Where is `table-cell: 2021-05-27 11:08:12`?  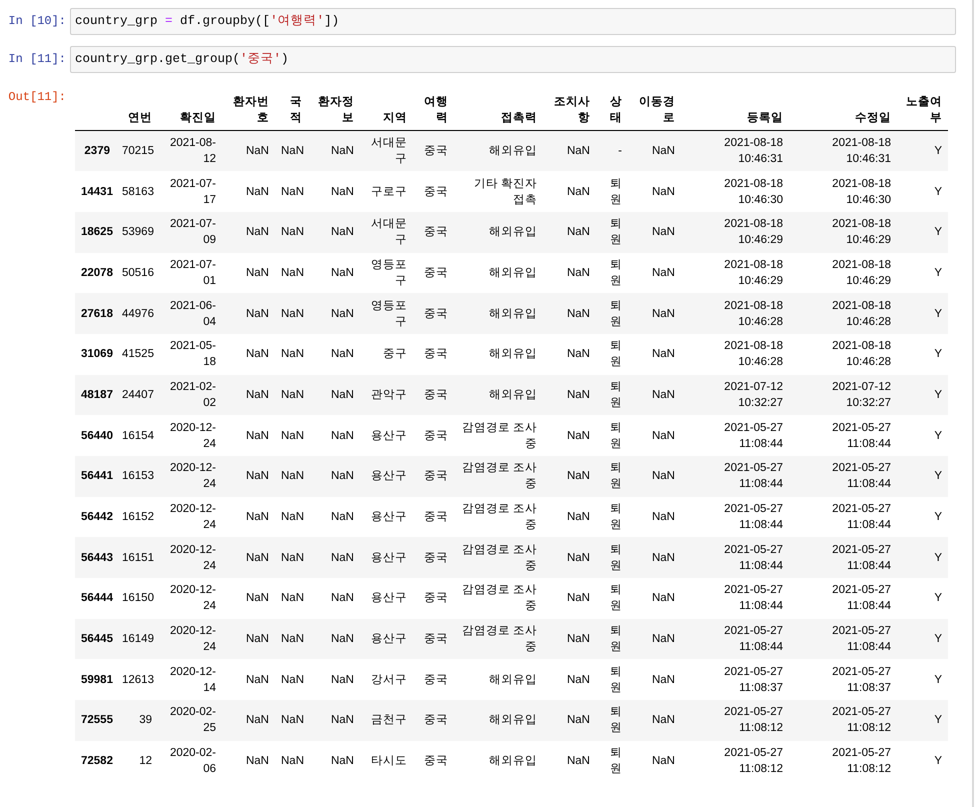
table-cell: 2021-05-27 11:08:12 is located at coordinates (735, 720).